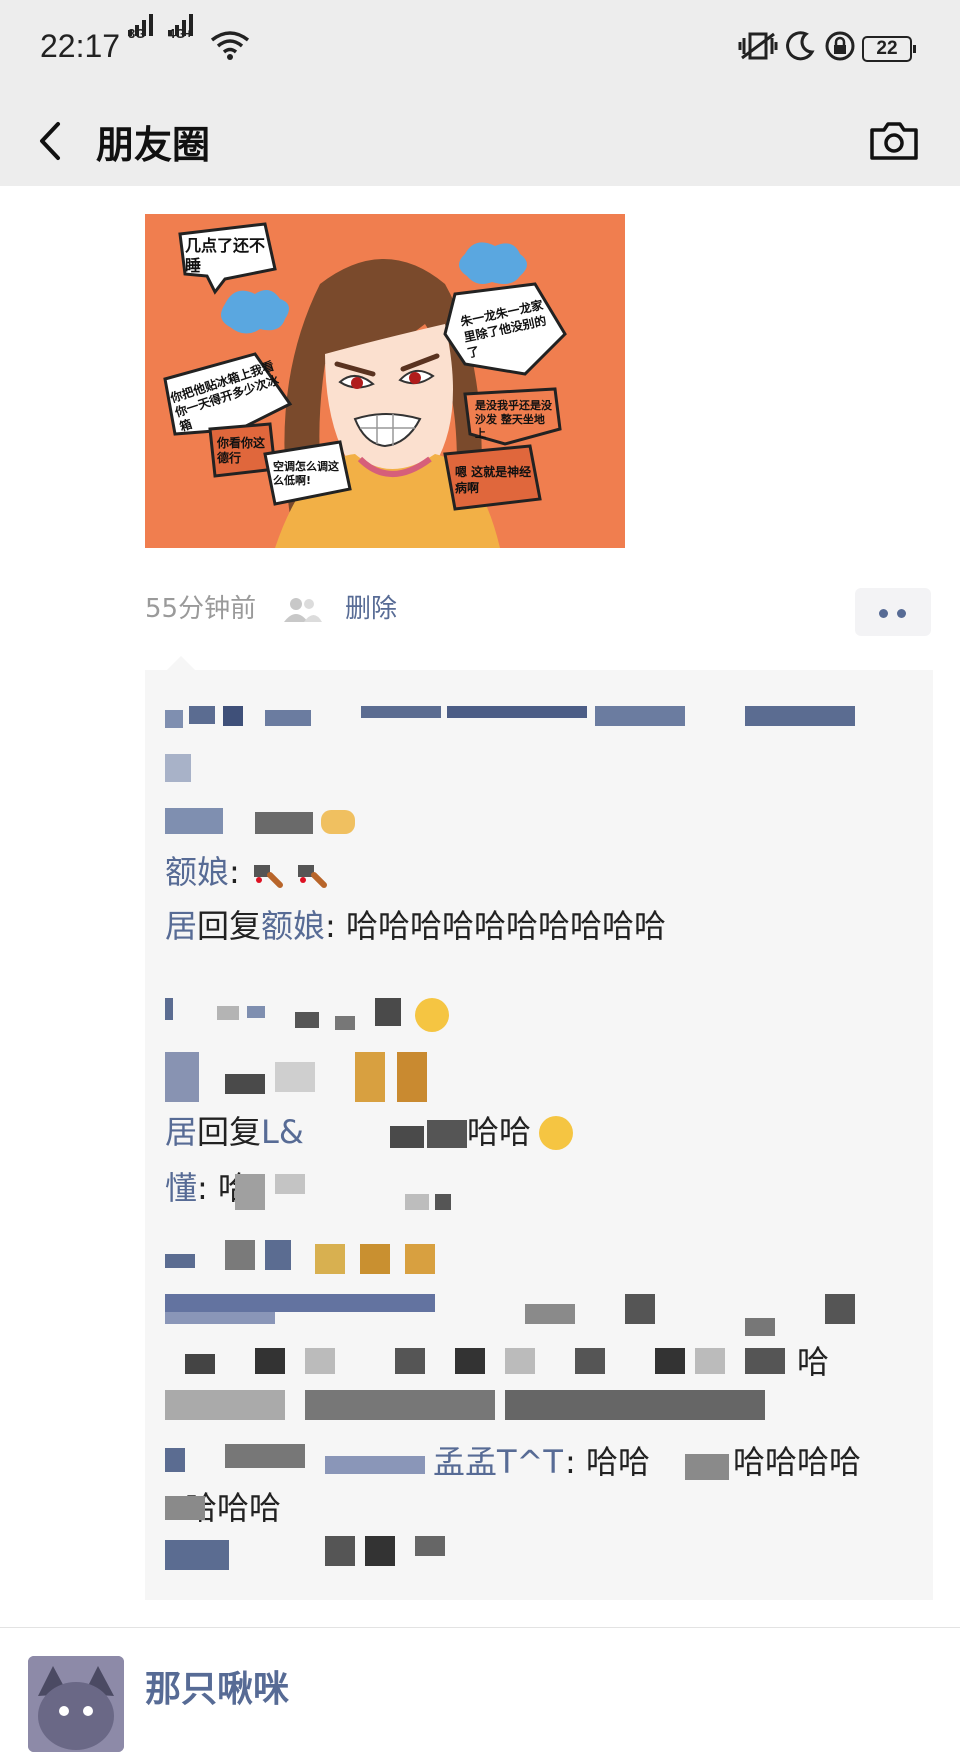 The height and width of the screenshot is (1752, 960). I want to click on comment-text: 哈哈, so click(499, 1132).